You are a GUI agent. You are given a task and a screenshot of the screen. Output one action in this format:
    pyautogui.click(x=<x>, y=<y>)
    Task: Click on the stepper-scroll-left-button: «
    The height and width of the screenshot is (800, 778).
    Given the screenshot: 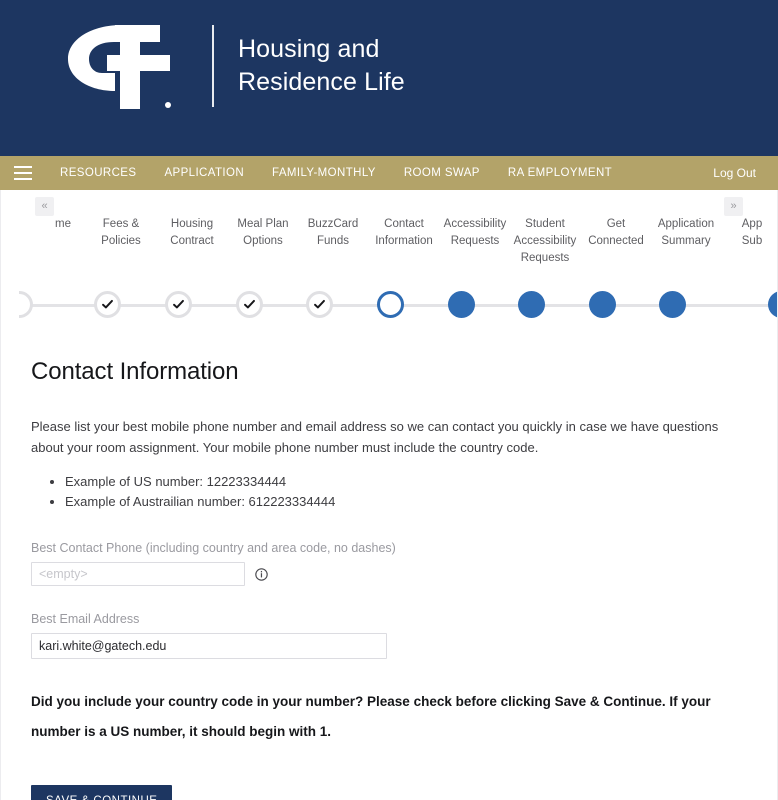 What is the action you would take?
    pyautogui.click(x=44, y=206)
    